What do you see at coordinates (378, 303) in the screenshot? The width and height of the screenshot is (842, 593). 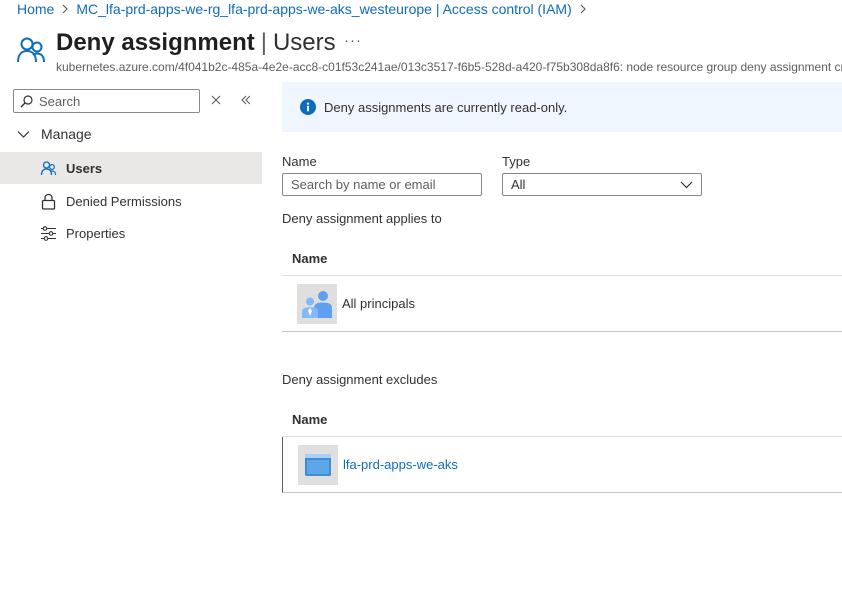 I see `principal-name: All principals` at bounding box center [378, 303].